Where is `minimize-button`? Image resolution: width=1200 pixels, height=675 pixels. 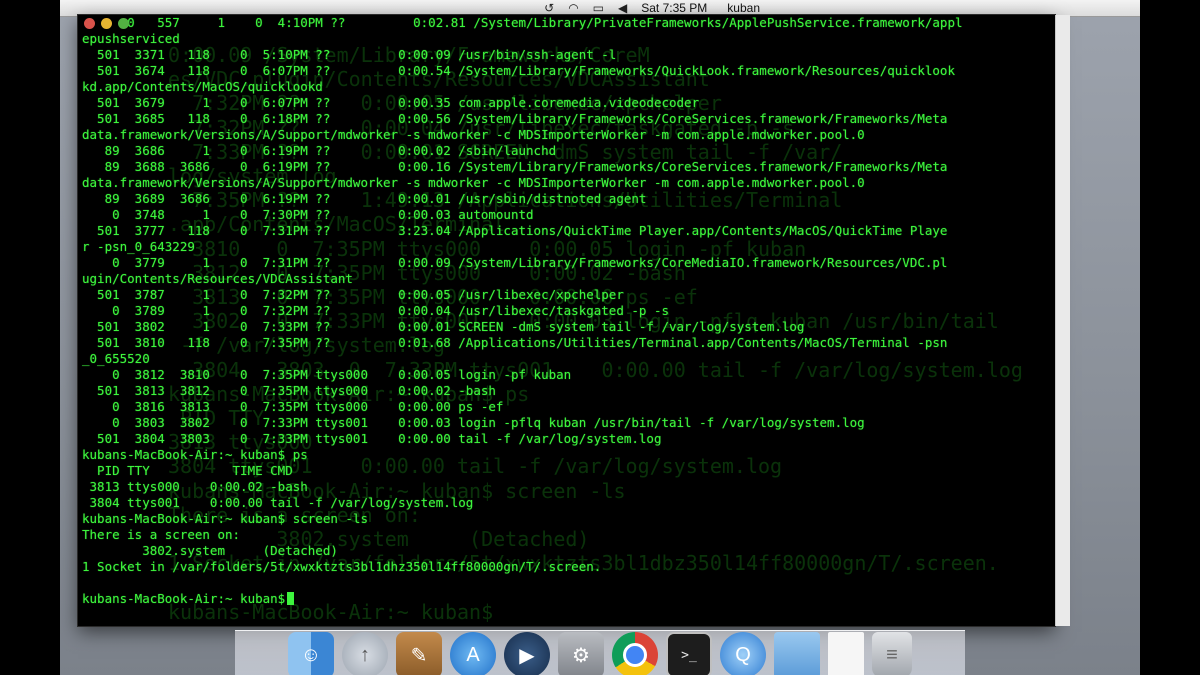 minimize-button is located at coordinates (106, 23).